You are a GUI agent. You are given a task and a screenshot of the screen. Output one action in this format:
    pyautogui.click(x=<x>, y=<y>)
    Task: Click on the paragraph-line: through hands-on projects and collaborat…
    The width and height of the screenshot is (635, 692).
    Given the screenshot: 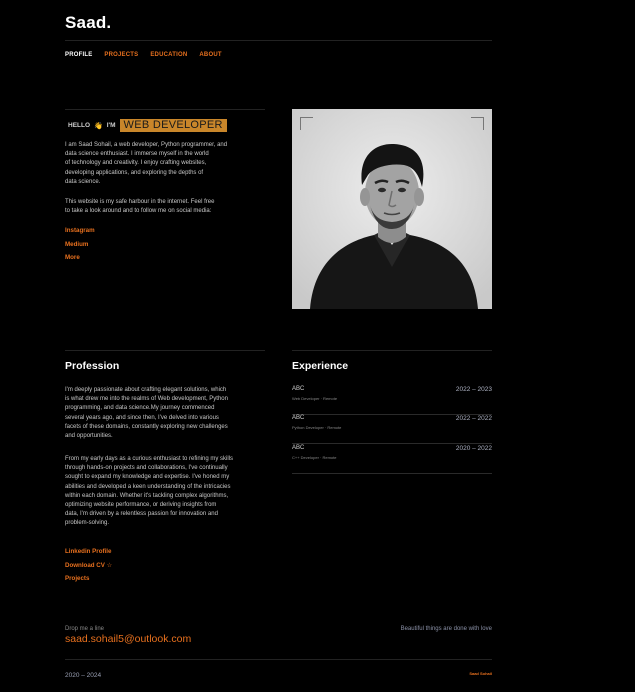 What is the action you would take?
    pyautogui.click(x=146, y=468)
    